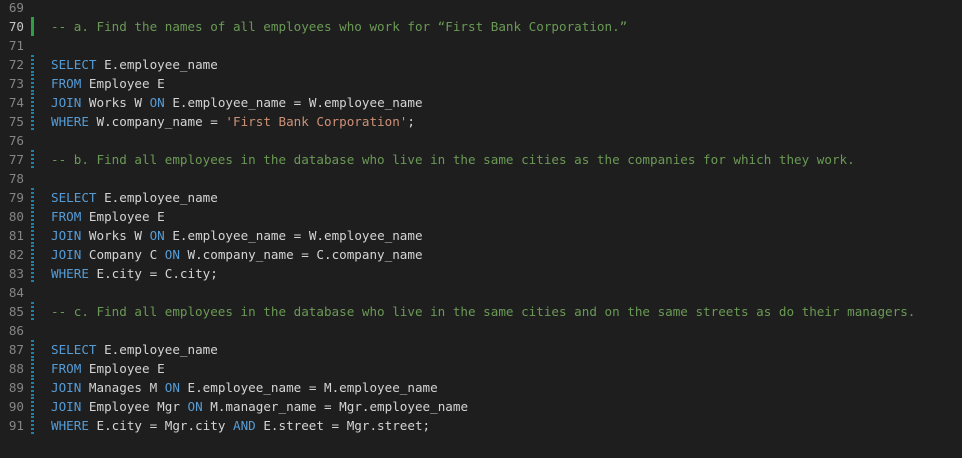 Image resolution: width=962 pixels, height=458 pixels. I want to click on plain-token: M.manager_name = Mgr.employee_name, so click(335, 406).